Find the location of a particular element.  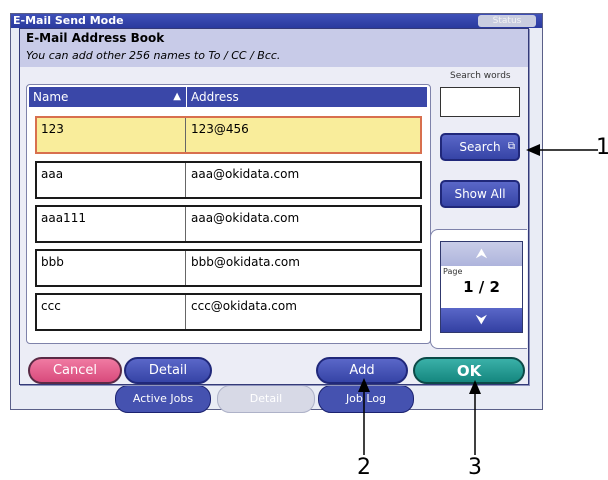

callout-3-label: 3 is located at coordinates (475, 467).